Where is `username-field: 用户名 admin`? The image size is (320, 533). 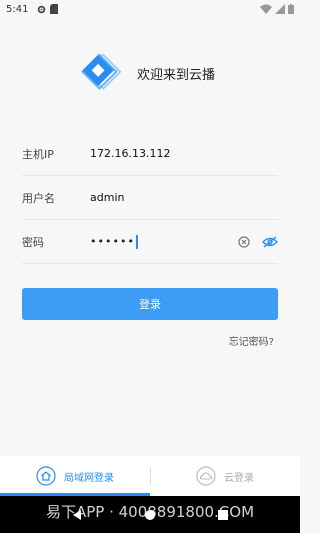 username-field: 用户名 admin is located at coordinates (150, 198).